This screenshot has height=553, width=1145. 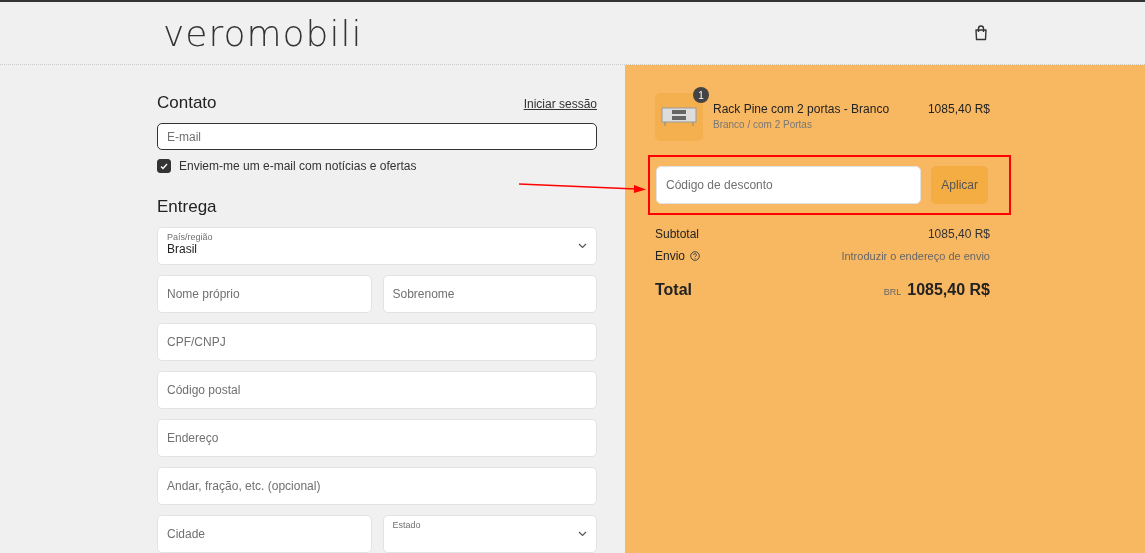 I want to click on check-icon, so click(x=164, y=166).